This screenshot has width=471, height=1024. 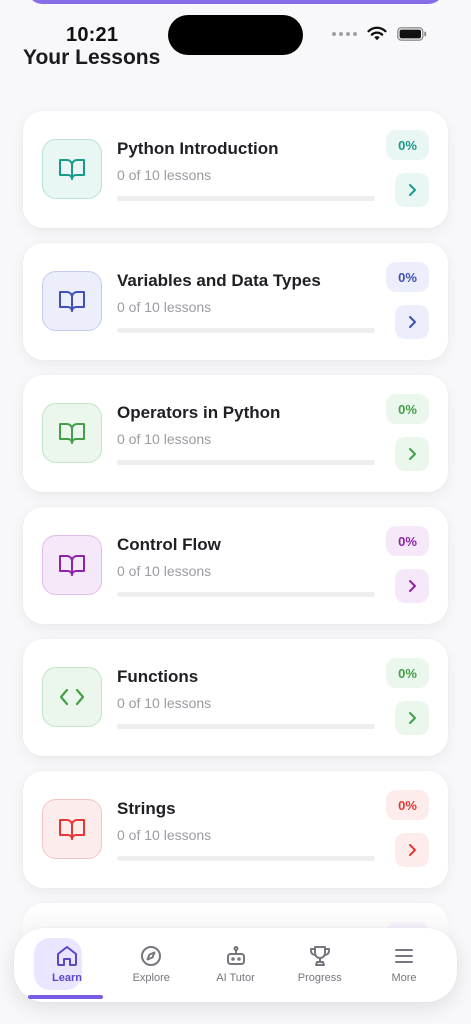 I want to click on code-icon, so click(x=72, y=697).